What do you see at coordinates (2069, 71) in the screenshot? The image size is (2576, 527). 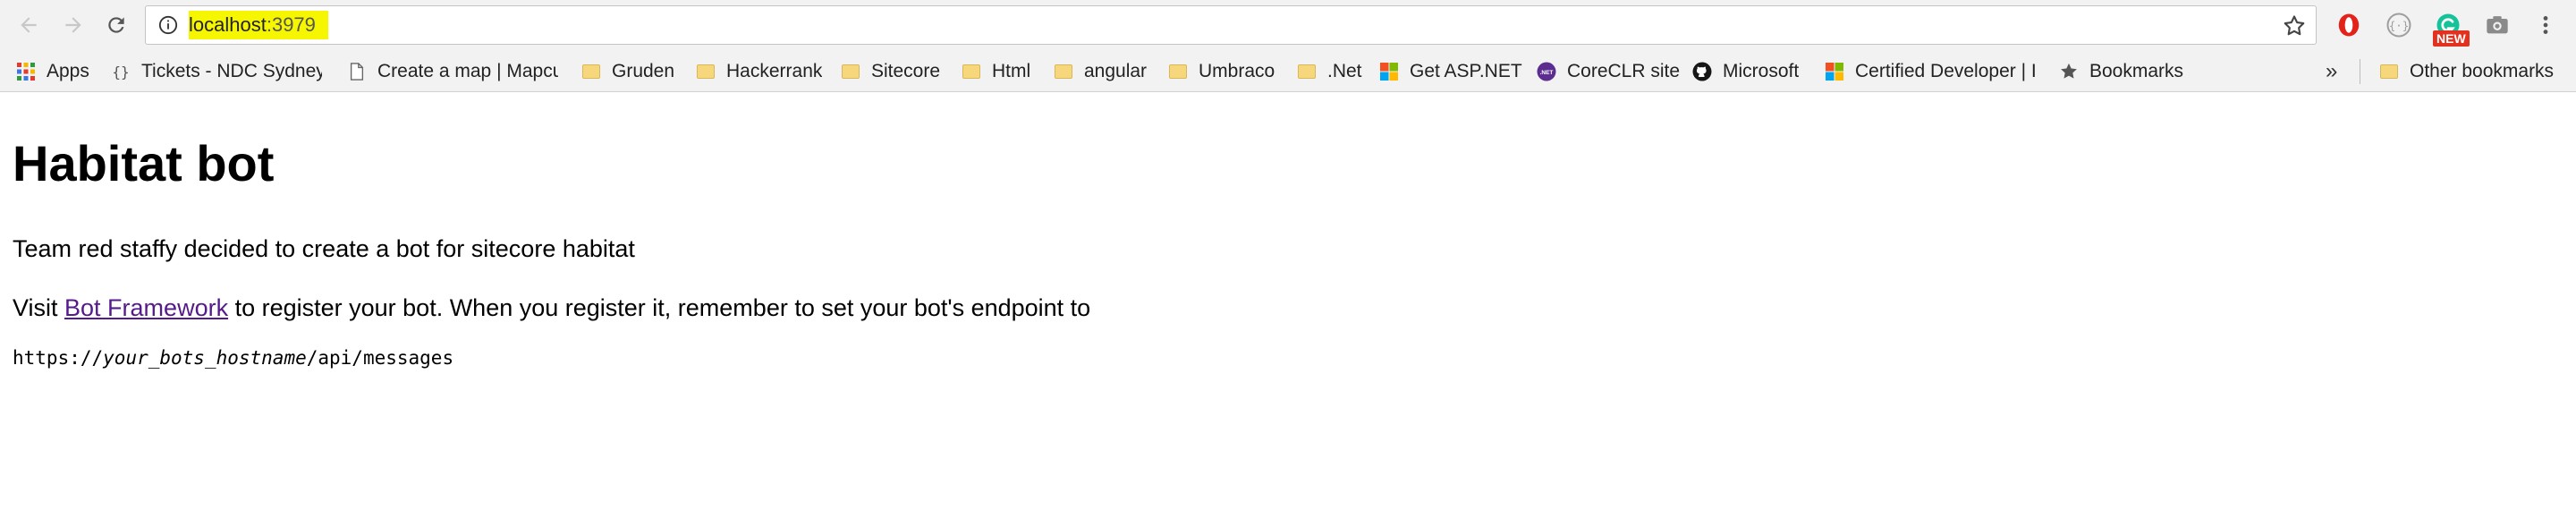 I see `star-icon` at bounding box center [2069, 71].